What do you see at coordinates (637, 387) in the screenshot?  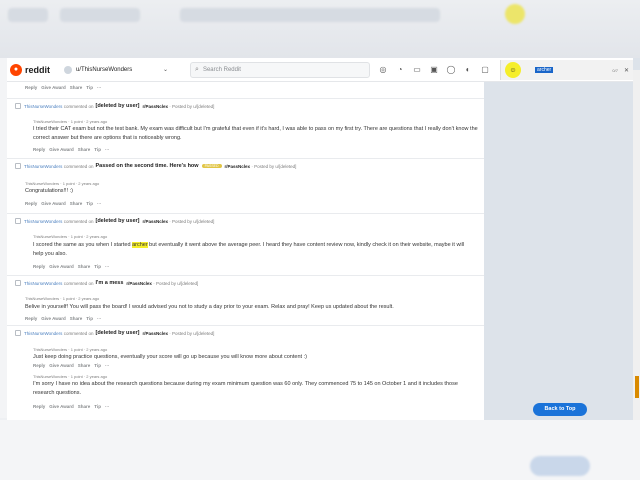 I see `scrollbar-thumb` at bounding box center [637, 387].